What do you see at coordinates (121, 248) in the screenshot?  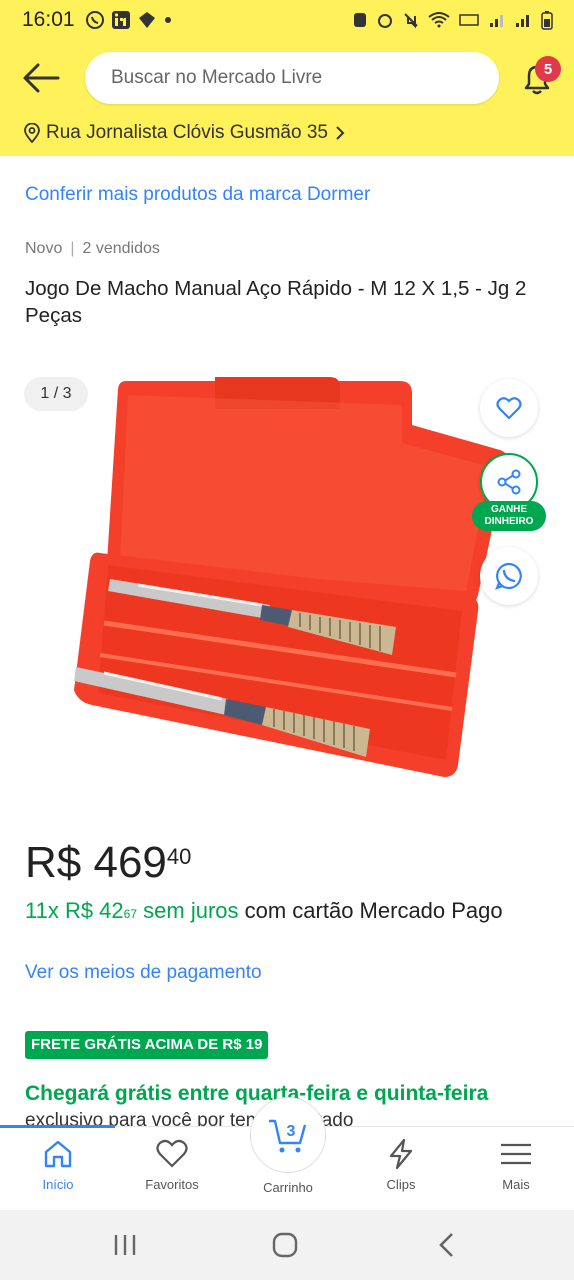 I see `sold-count: 2 vendidos` at bounding box center [121, 248].